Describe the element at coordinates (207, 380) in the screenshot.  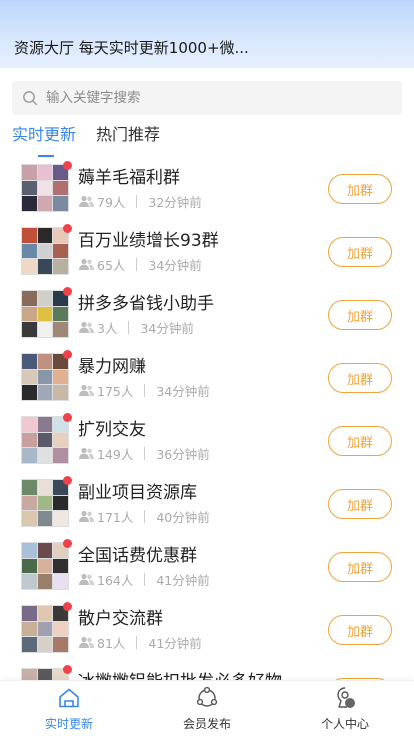
I see `group-list-item: 暴力网赚 175人 34分钟前 加群` at that location.